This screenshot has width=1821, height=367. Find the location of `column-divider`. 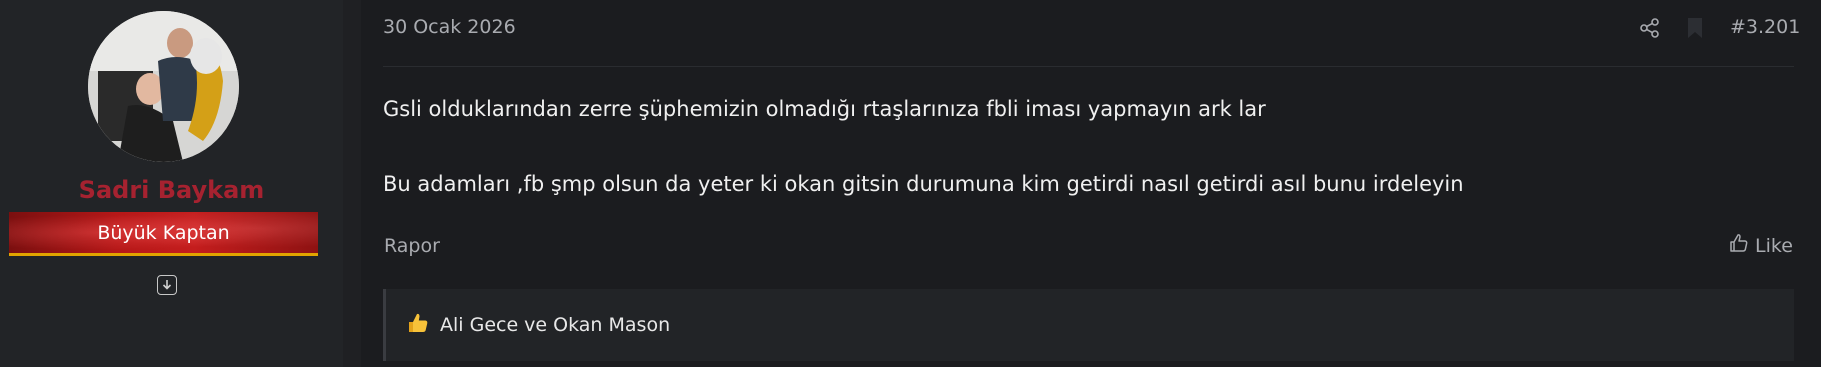

column-divider is located at coordinates (352, 183).